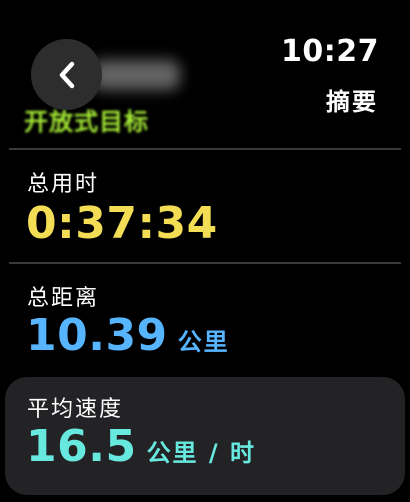  Describe the element at coordinates (63, 298) in the screenshot. I see `total-distance-label: 总距离` at that location.